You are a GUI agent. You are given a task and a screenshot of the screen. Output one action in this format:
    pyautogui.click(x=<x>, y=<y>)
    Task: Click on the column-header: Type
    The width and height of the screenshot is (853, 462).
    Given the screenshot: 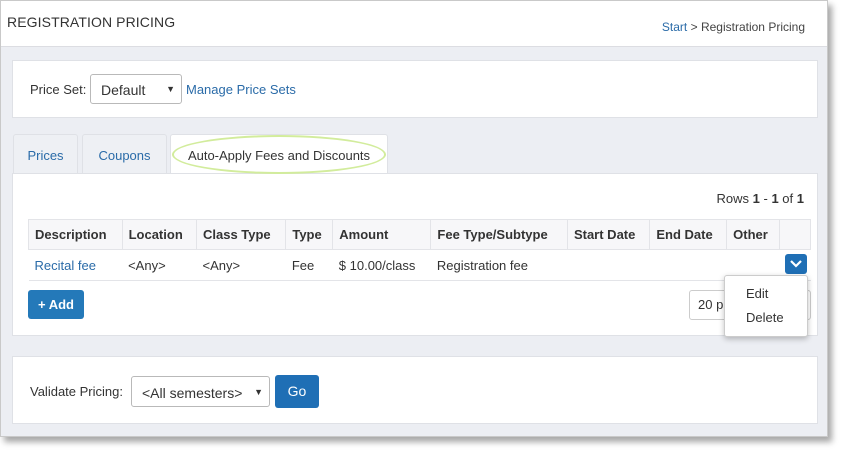 What is the action you would take?
    pyautogui.click(x=309, y=234)
    